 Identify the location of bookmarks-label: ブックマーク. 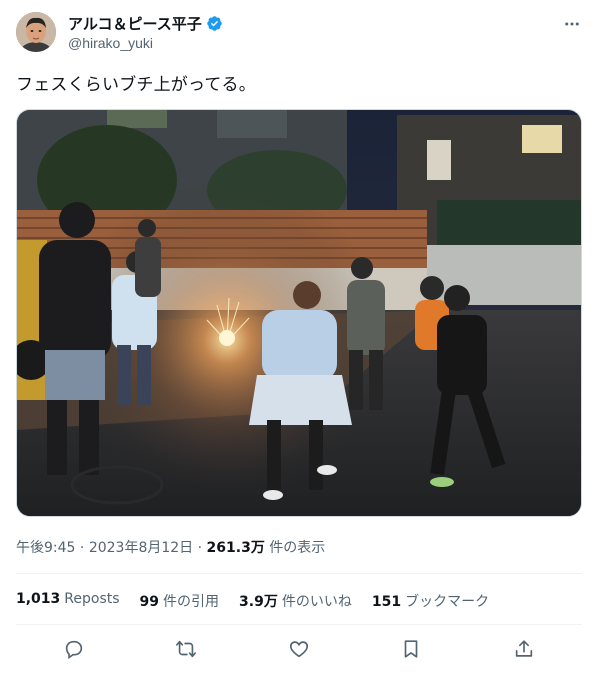
(447, 602).